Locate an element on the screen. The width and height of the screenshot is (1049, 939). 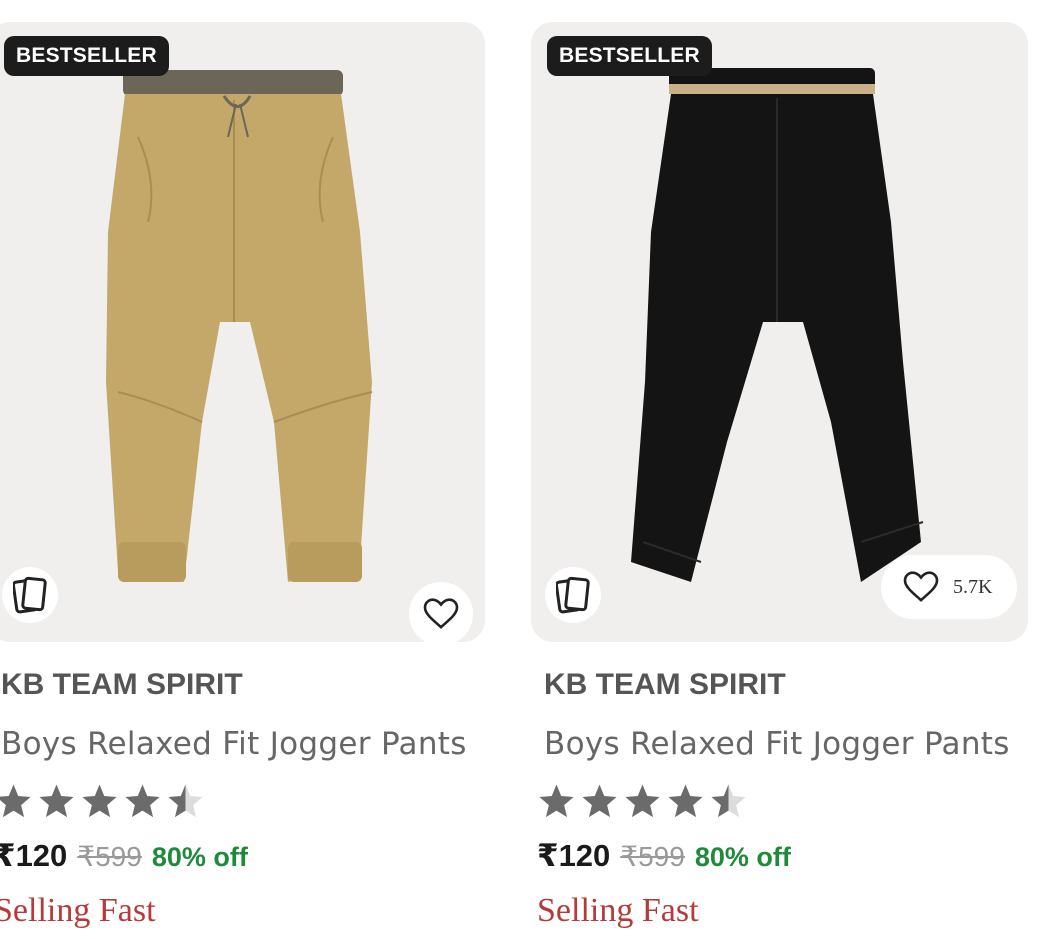
product-image is located at coordinates (239, 326).